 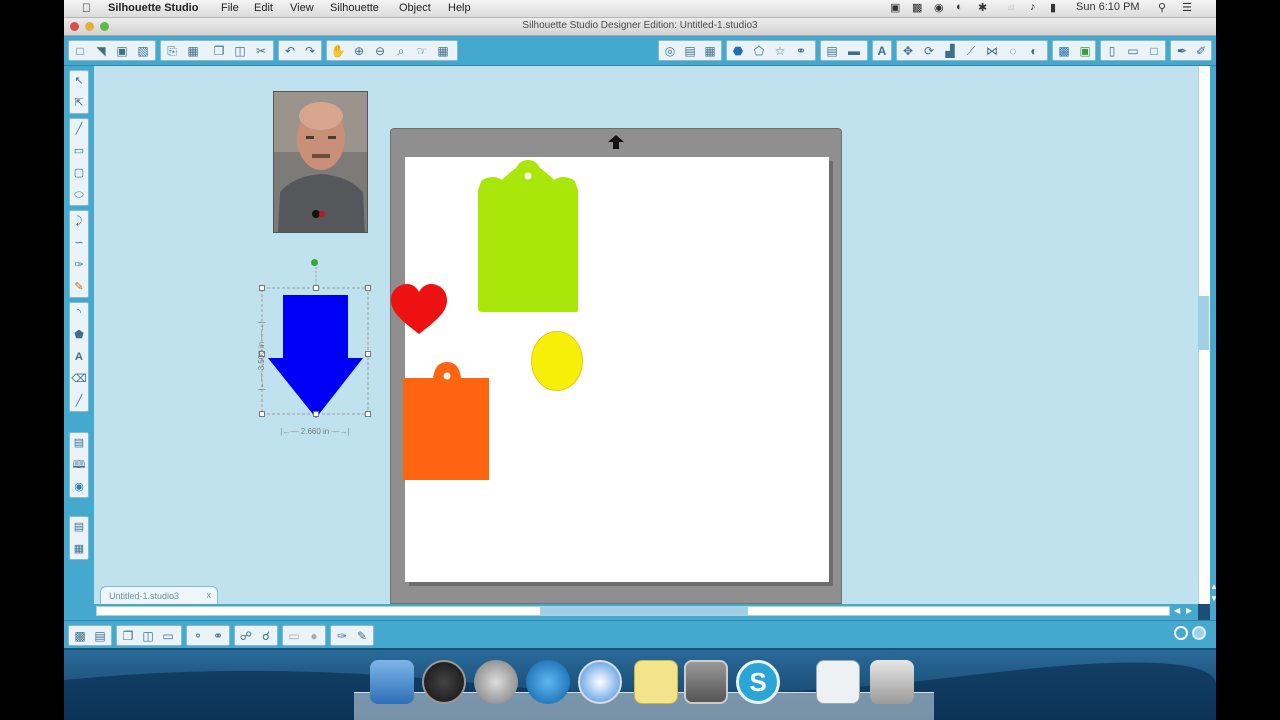 What do you see at coordinates (971, 51) in the screenshot?
I see `shear-icon: ⟋` at bounding box center [971, 51].